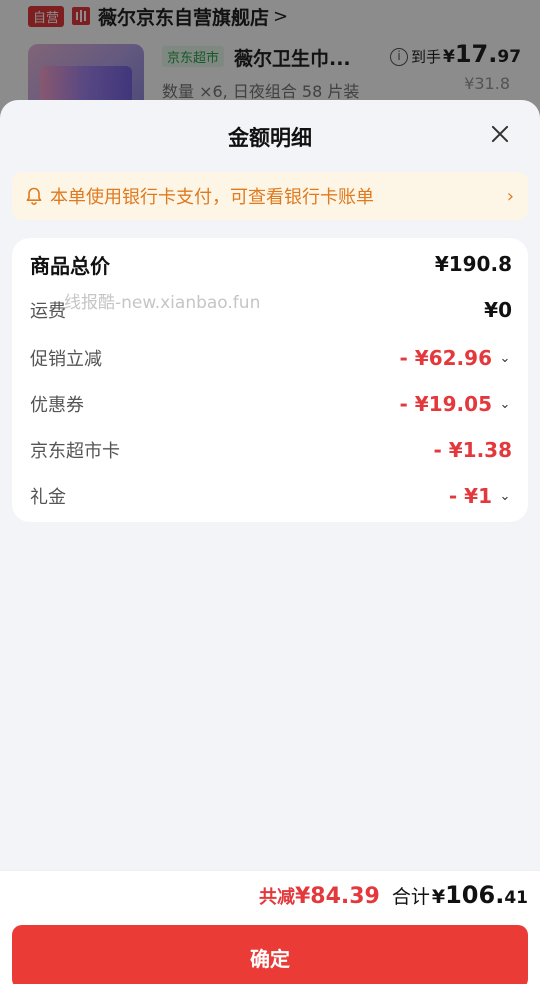 This screenshot has width=540, height=984. What do you see at coordinates (70, 265) in the screenshot?
I see `row-label: 商品总价` at bounding box center [70, 265].